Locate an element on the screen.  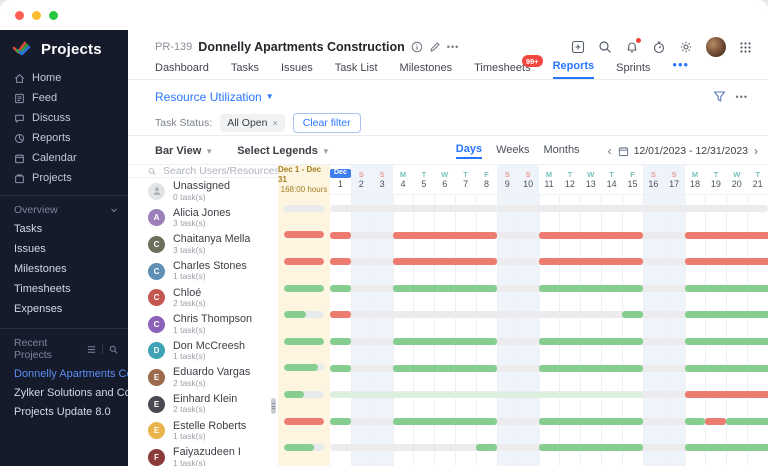
sidebar-section-overview: Overview is located at coordinates (64, 210).